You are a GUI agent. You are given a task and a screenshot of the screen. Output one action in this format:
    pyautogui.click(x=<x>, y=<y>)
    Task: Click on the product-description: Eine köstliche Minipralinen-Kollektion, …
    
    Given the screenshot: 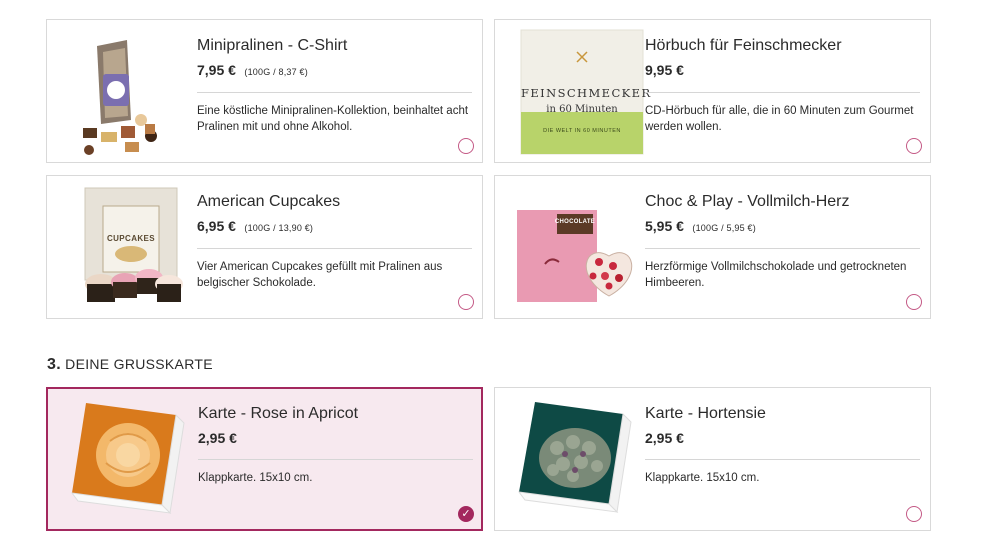 What is the action you would take?
    pyautogui.click(x=333, y=119)
    